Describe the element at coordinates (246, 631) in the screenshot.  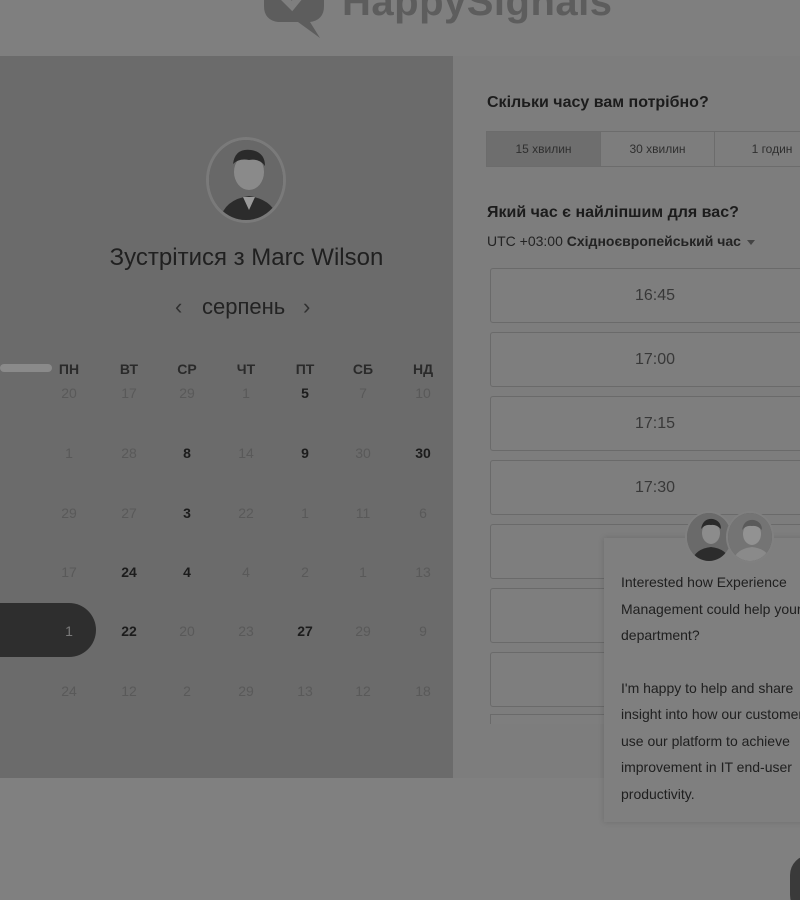
I see `calendar-day: 23` at that location.